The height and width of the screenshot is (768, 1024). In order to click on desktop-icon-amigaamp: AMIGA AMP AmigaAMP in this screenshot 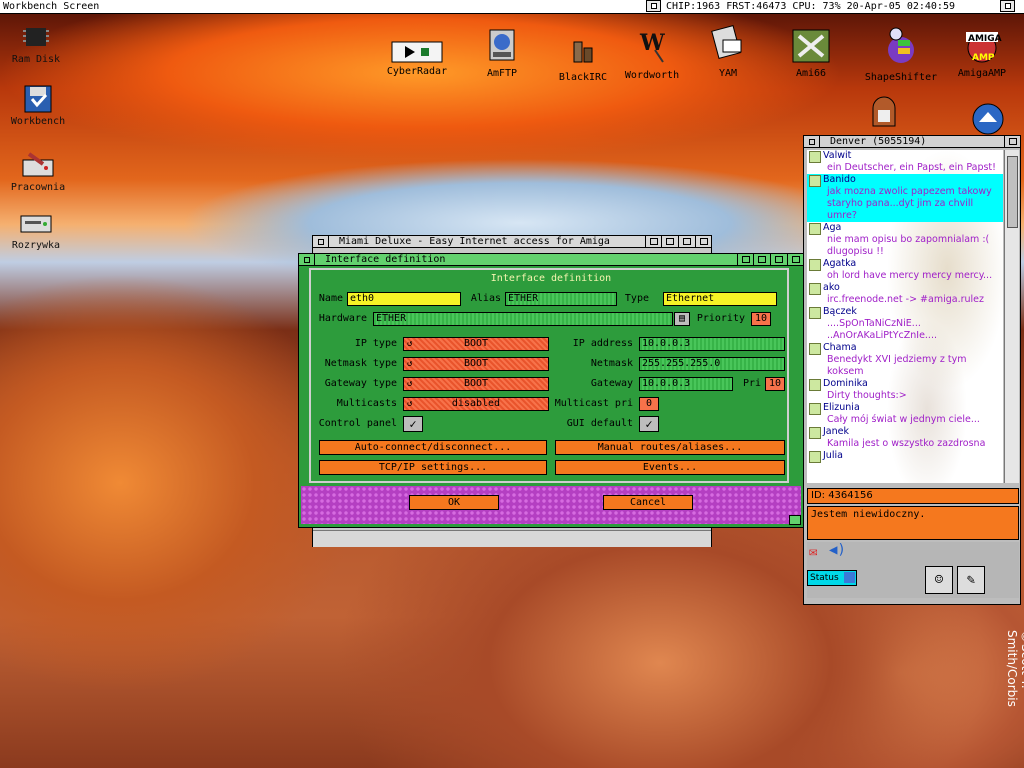, I will do `click(982, 52)`.